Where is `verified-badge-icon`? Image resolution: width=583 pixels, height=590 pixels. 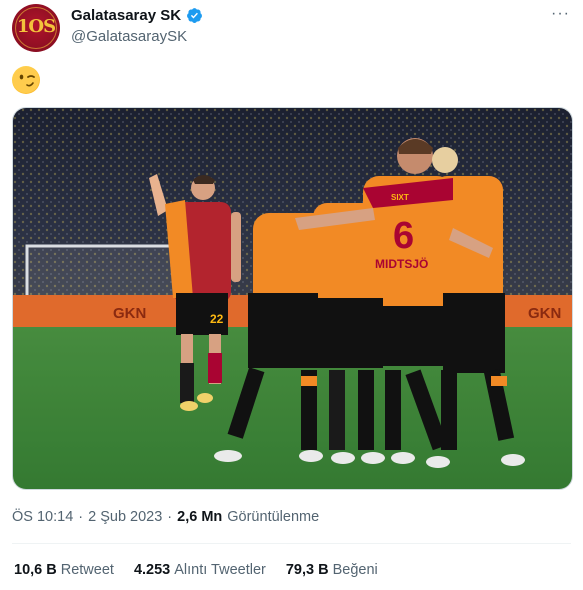 verified-badge-icon is located at coordinates (195, 15).